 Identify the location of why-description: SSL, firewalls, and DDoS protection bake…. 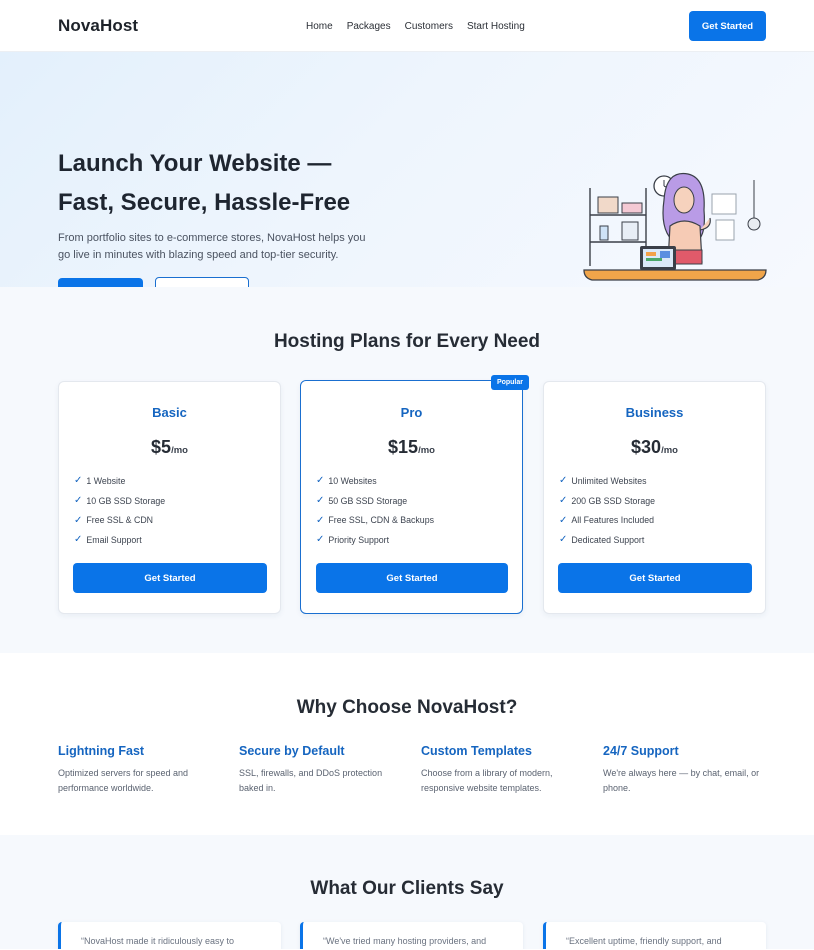
(311, 780).